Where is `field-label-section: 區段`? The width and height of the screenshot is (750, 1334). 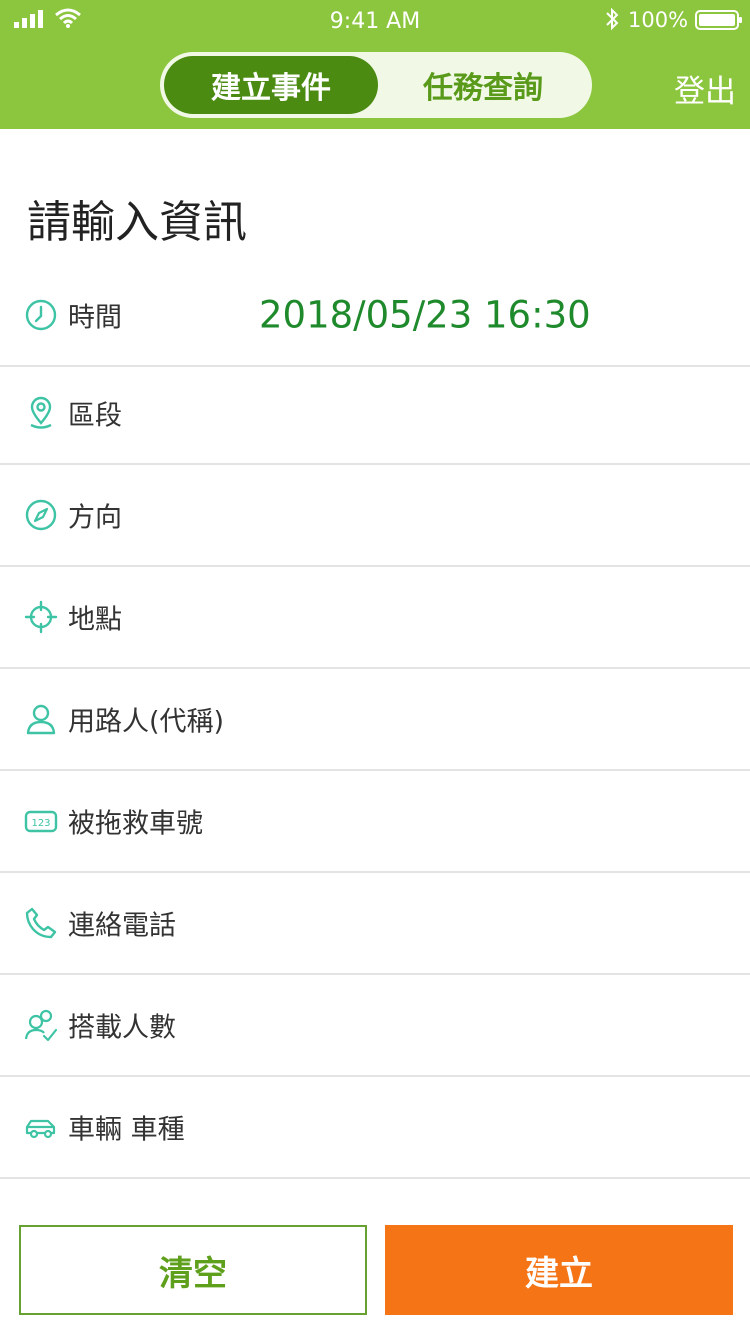 field-label-section: 區段 is located at coordinates (95, 416).